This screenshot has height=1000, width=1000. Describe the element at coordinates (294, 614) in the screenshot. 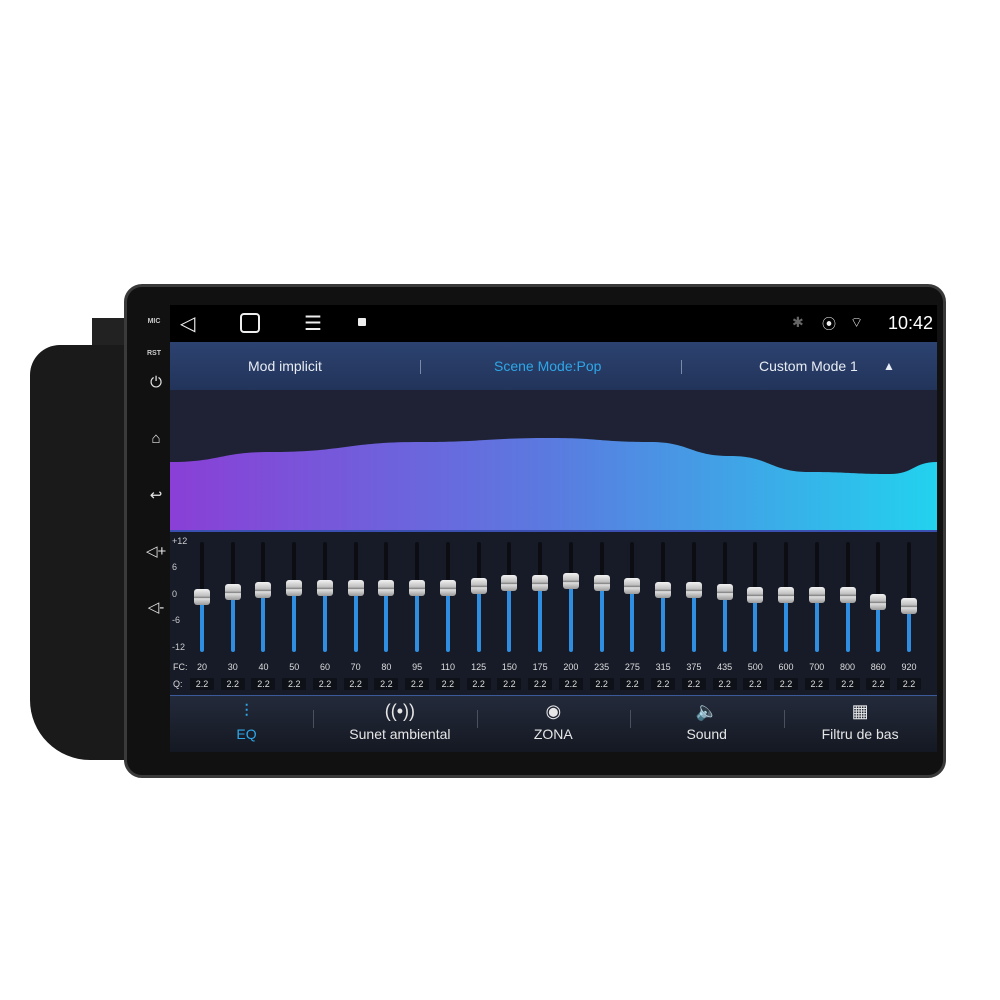

I see `eq-band-50: 50 2.2` at that location.